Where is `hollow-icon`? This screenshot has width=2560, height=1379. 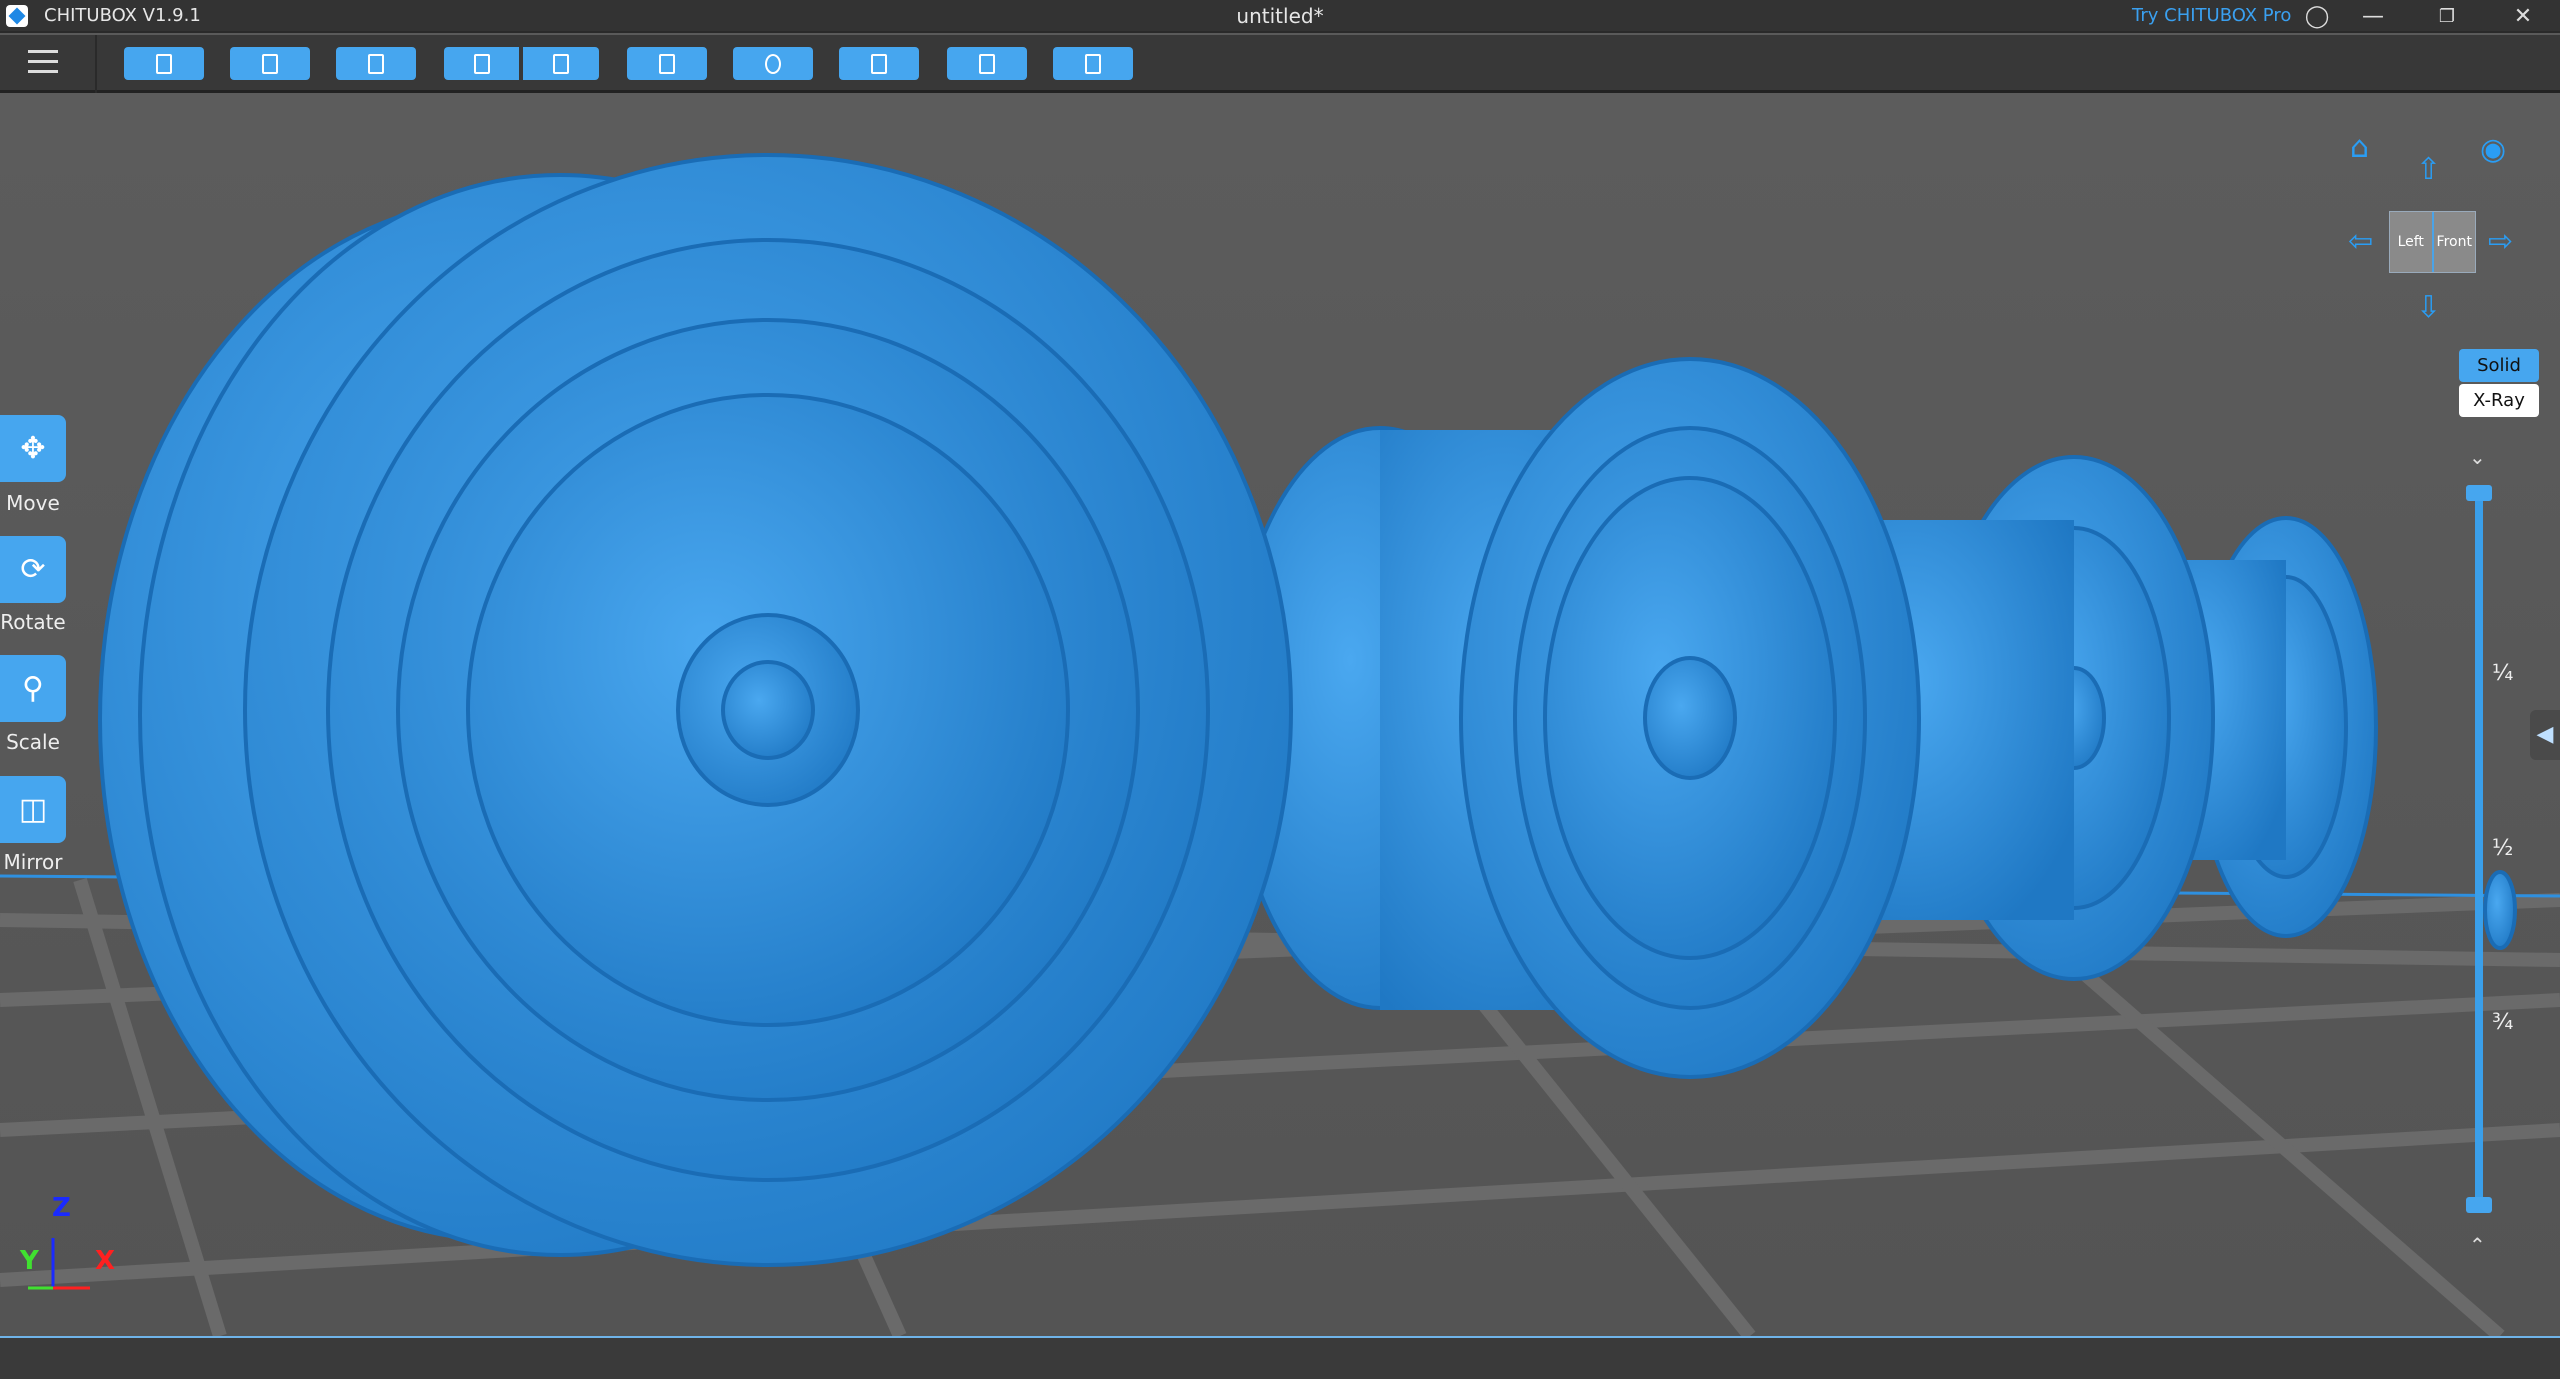
hollow-icon is located at coordinates (879, 63).